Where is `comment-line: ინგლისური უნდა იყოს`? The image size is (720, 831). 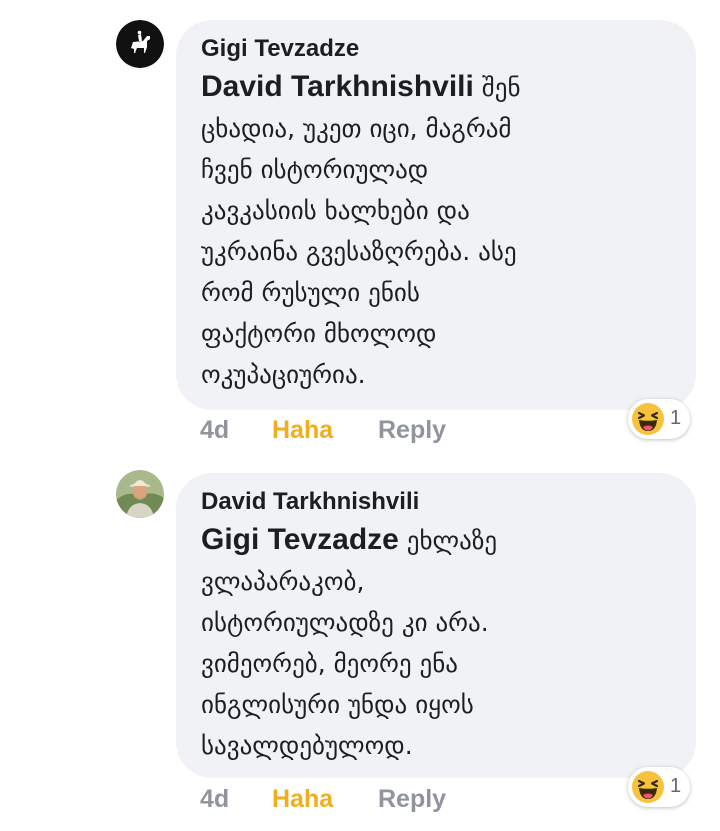
comment-line: ინგლისური უნდა იყოს is located at coordinates (337, 704).